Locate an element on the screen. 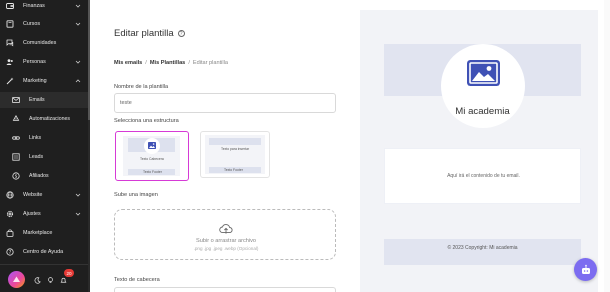 The image size is (610, 292). image-upload-label: Sube una imagen is located at coordinates (136, 195).